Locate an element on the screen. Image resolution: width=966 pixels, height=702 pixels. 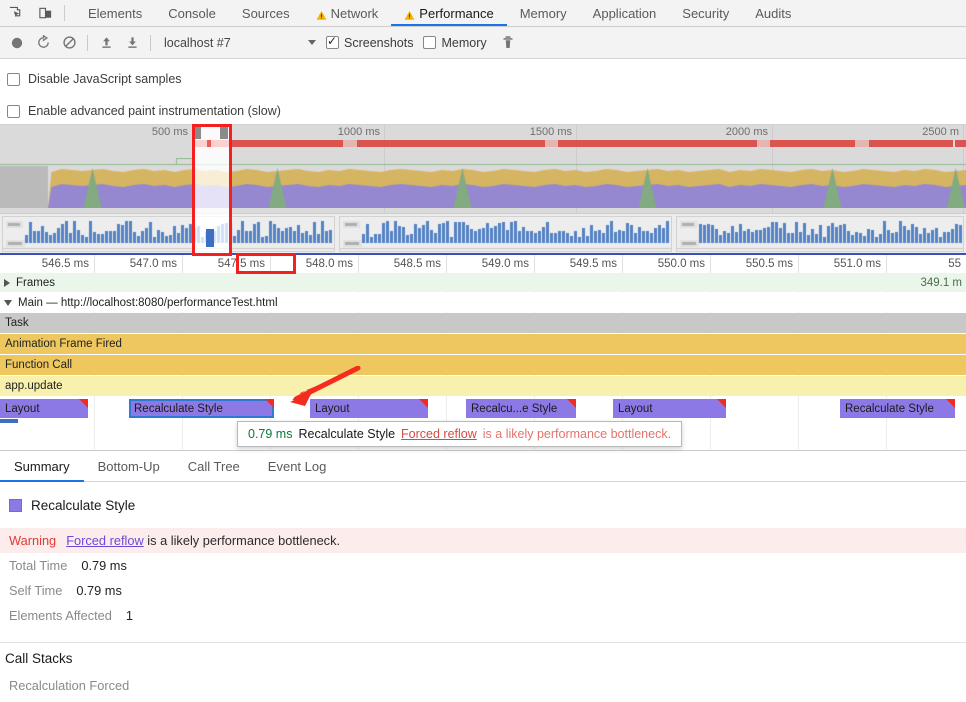
target-select: localhost #7 is located at coordinates (240, 43).